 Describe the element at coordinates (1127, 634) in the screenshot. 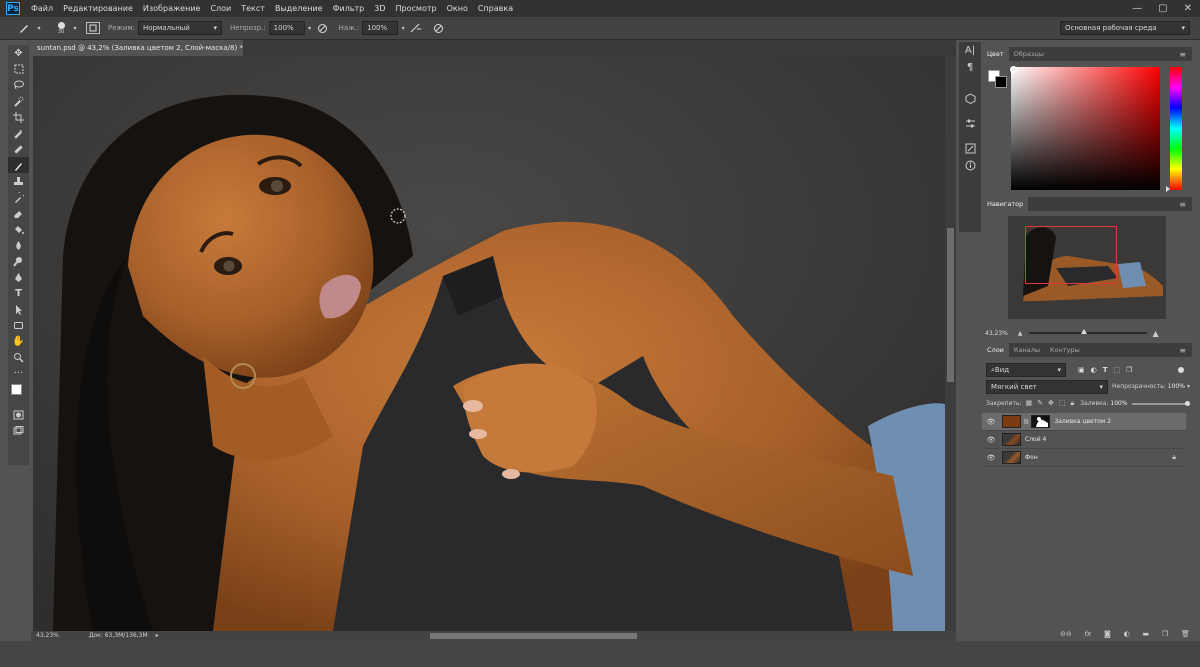

I see `adjustment-layer-icon: ◐` at that location.